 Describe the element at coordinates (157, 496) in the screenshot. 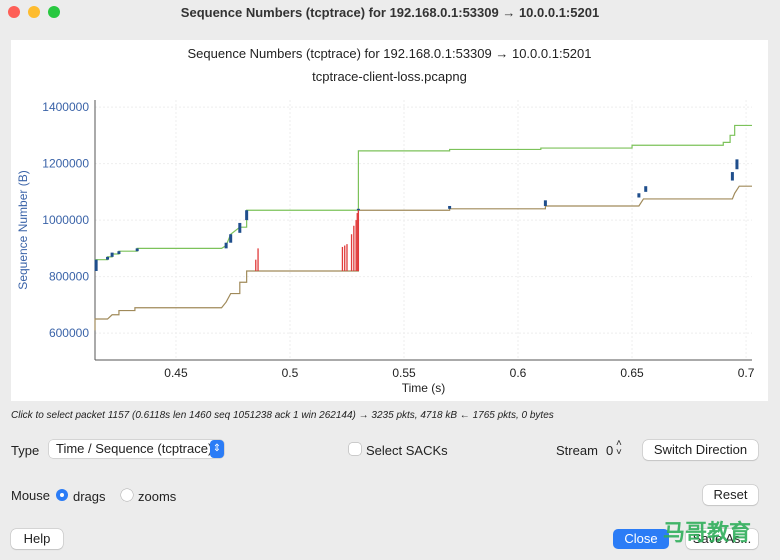

I see `zooms-label: zooms` at that location.